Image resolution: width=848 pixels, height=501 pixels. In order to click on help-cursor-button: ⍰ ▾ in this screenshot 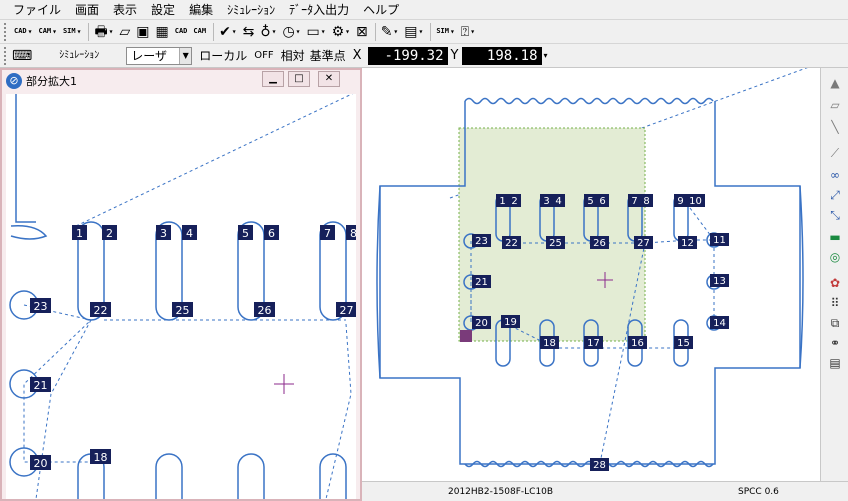, I will do `click(468, 32)`.